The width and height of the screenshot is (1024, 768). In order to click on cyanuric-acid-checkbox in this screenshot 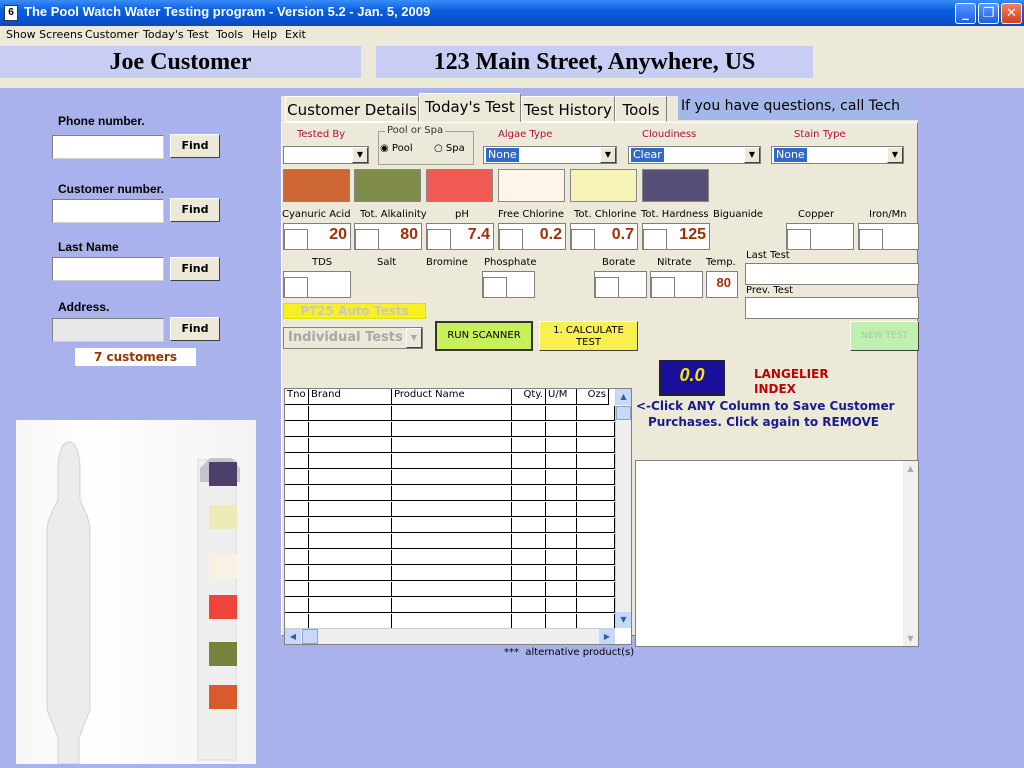, I will do `click(296, 239)`.